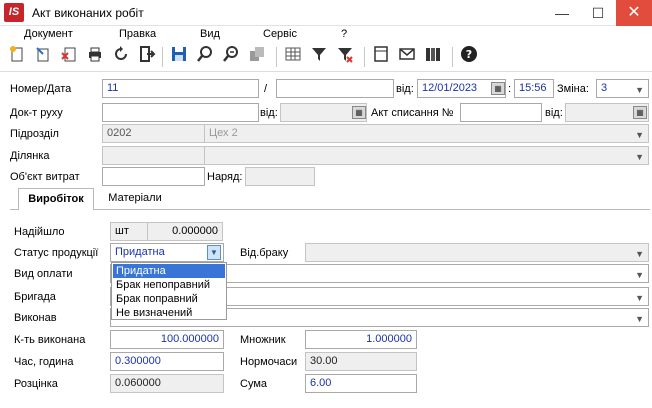 This screenshot has width=652, height=408. What do you see at coordinates (48, 34) in the screenshot?
I see `menu-document: Документ` at bounding box center [48, 34].